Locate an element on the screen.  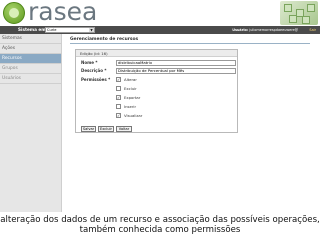
description-input: Distribuição de Percentual por Mês is located at coordinates (176, 71).